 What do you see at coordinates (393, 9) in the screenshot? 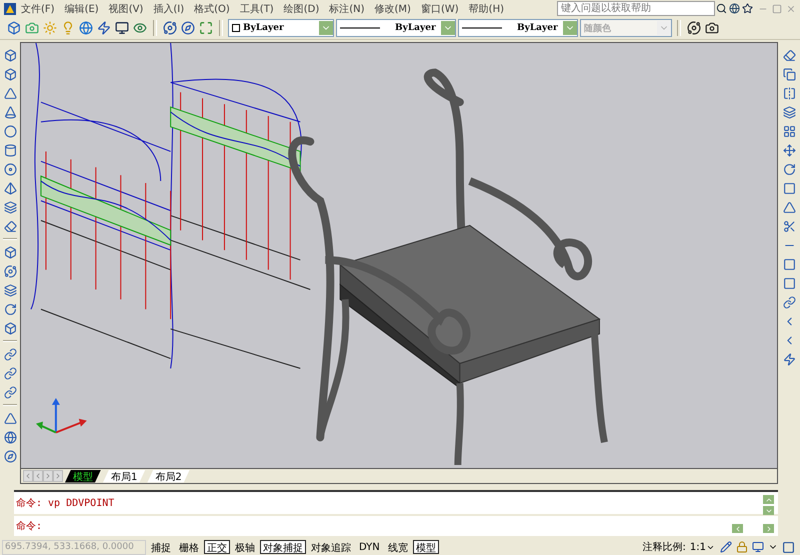
I see `menu-item: 修改(M)` at bounding box center [393, 9].